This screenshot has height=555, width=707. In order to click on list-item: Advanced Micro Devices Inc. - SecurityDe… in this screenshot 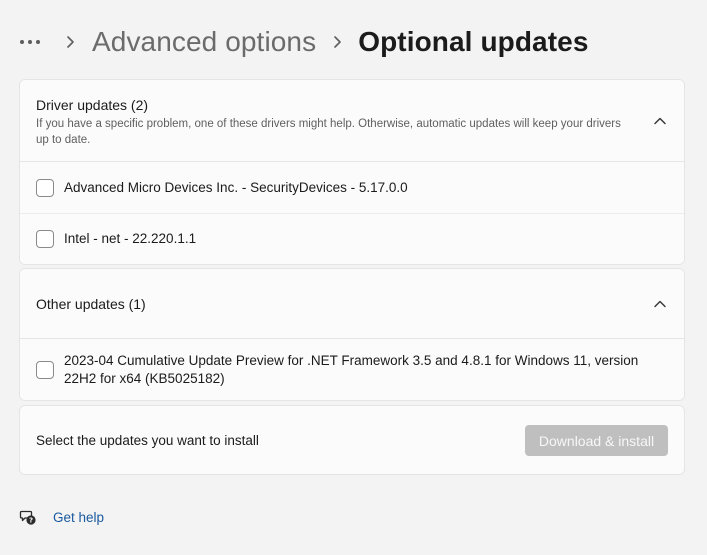, I will do `click(352, 187)`.